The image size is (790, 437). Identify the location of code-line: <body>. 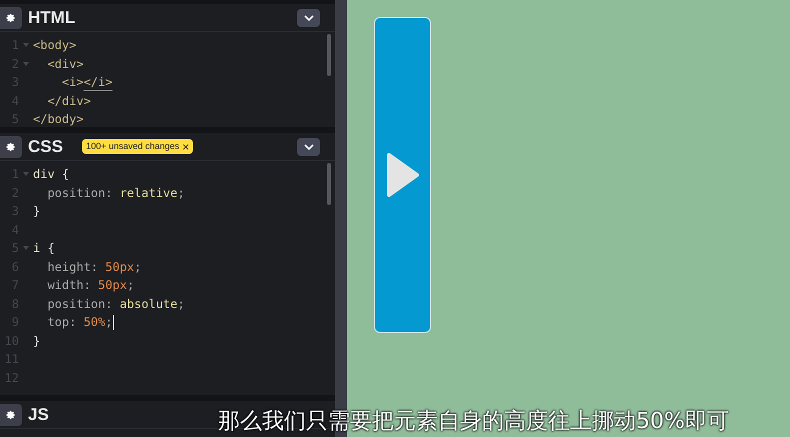
(54, 45).